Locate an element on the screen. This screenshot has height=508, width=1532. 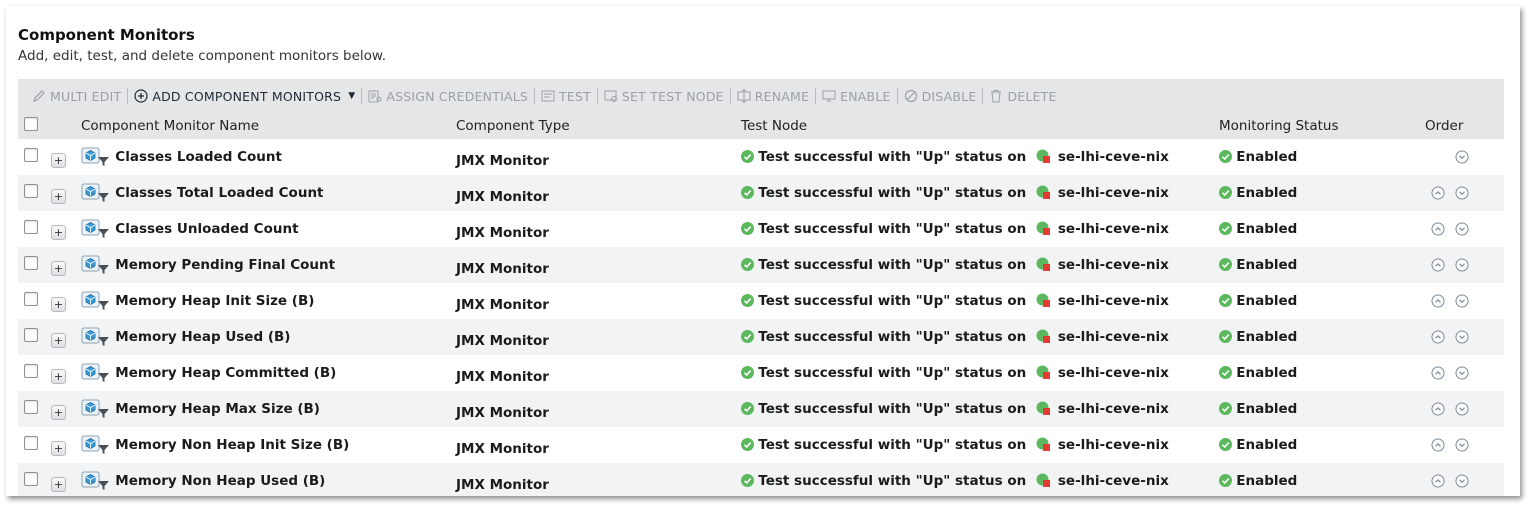
test-button: TEST is located at coordinates (566, 96).